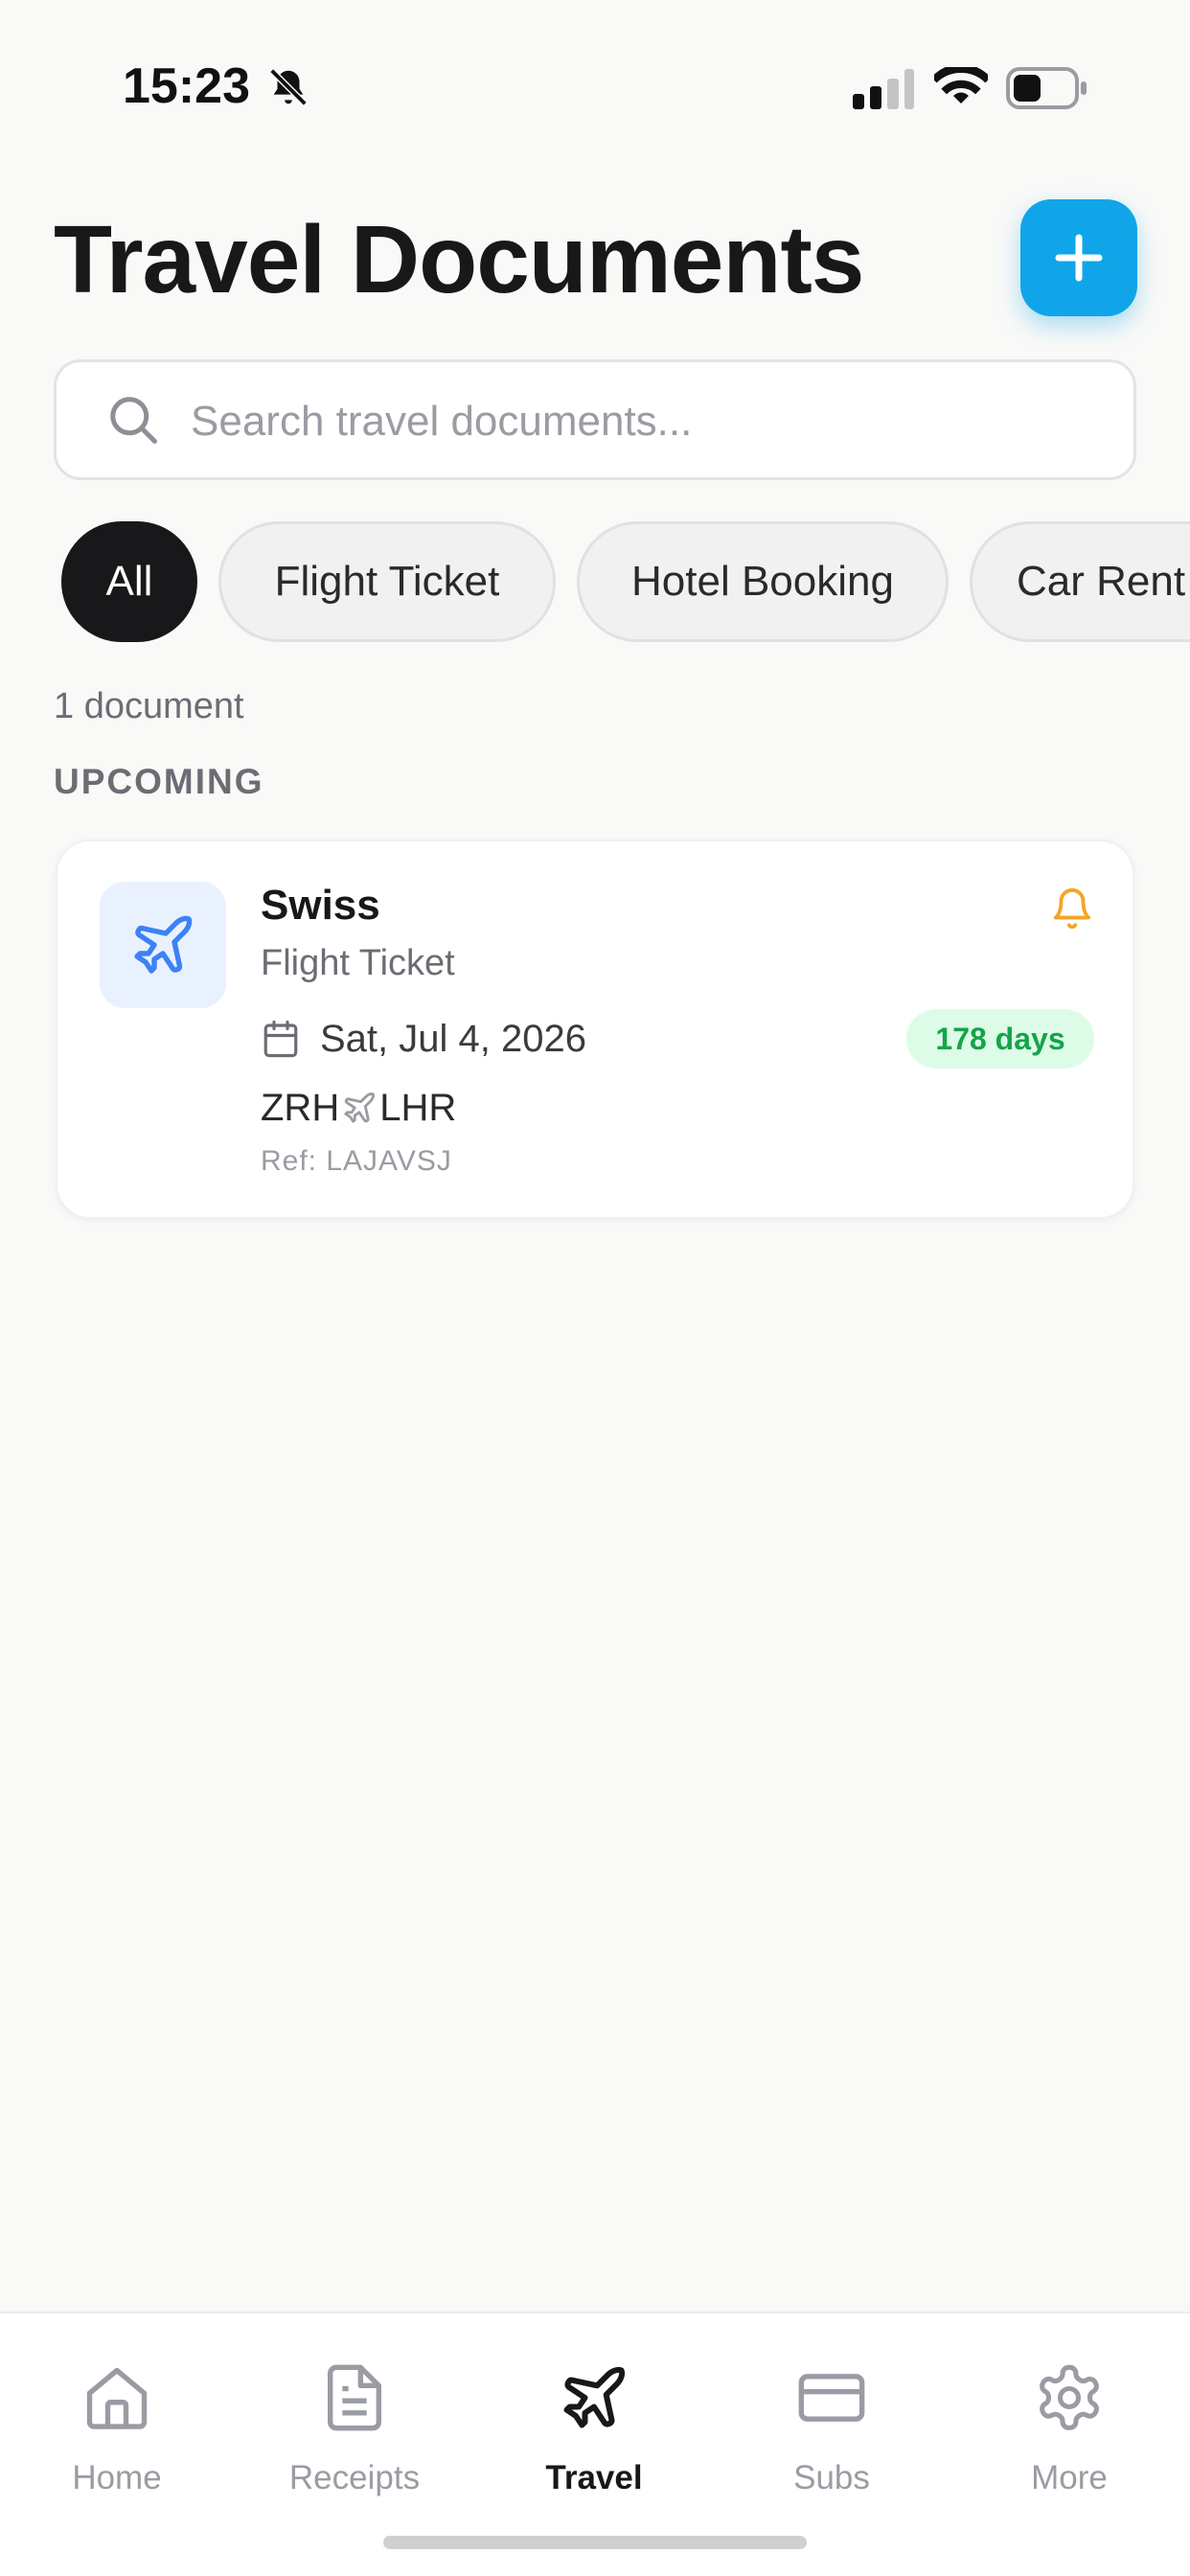  I want to click on tab-more: More, so click(1069, 2438).